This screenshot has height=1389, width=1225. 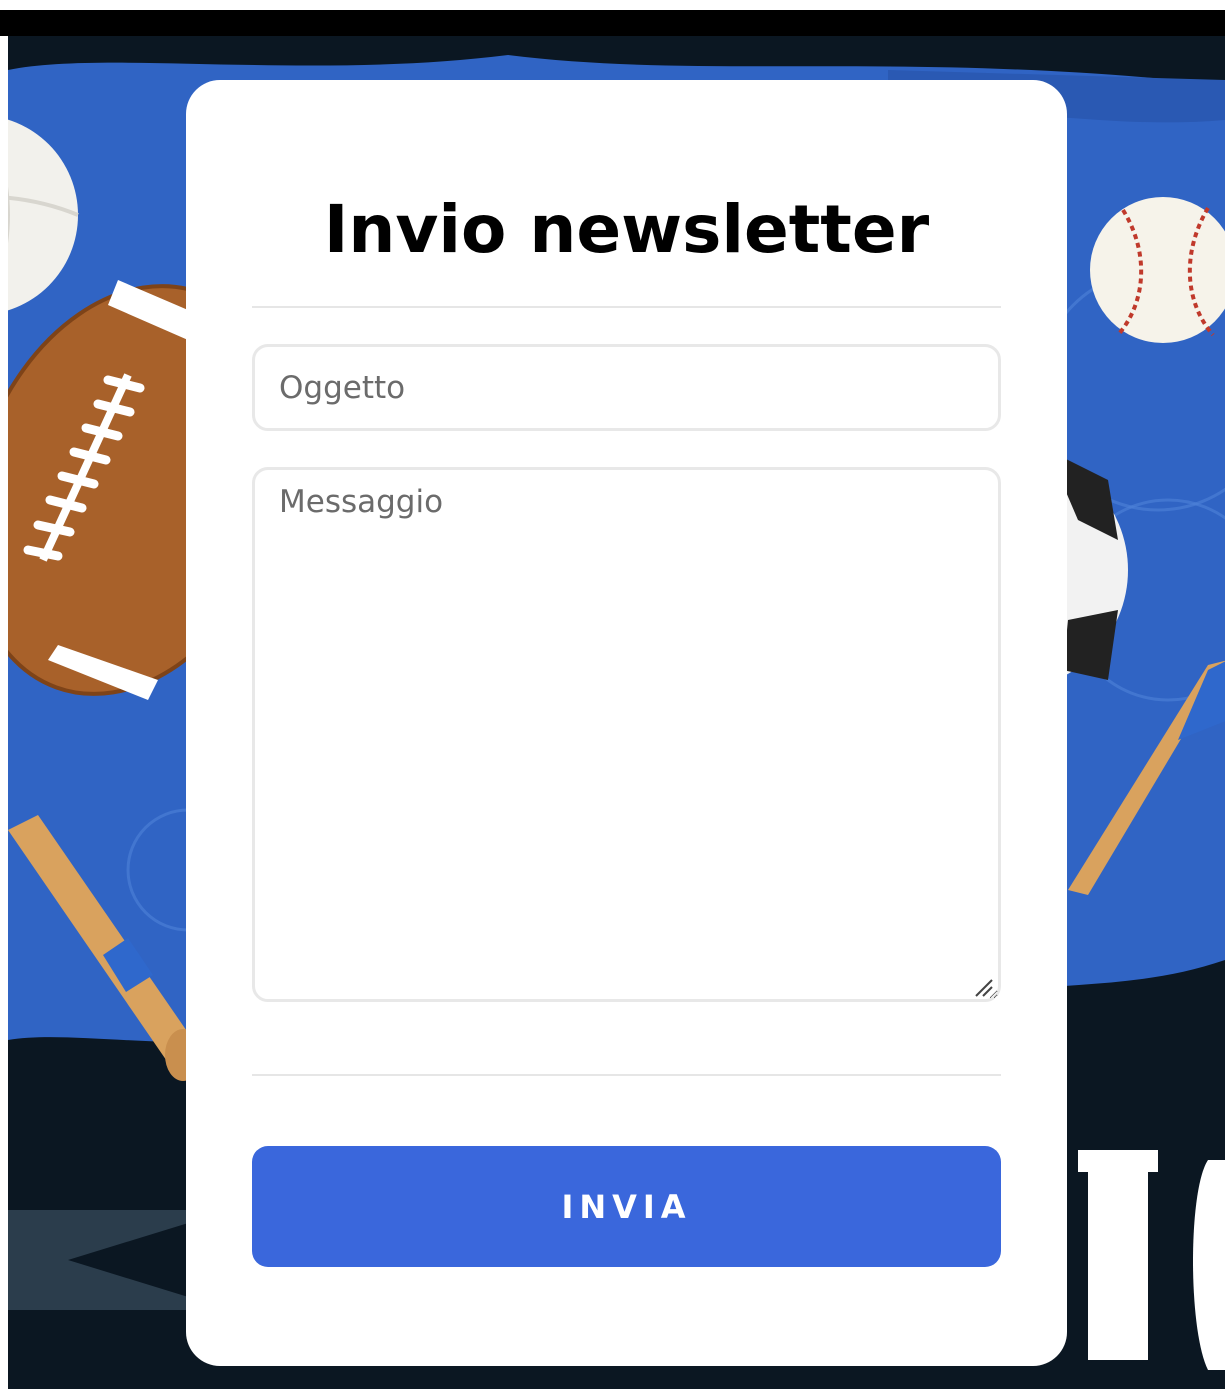 What do you see at coordinates (612, 23) in the screenshot?
I see `top-bar` at bounding box center [612, 23].